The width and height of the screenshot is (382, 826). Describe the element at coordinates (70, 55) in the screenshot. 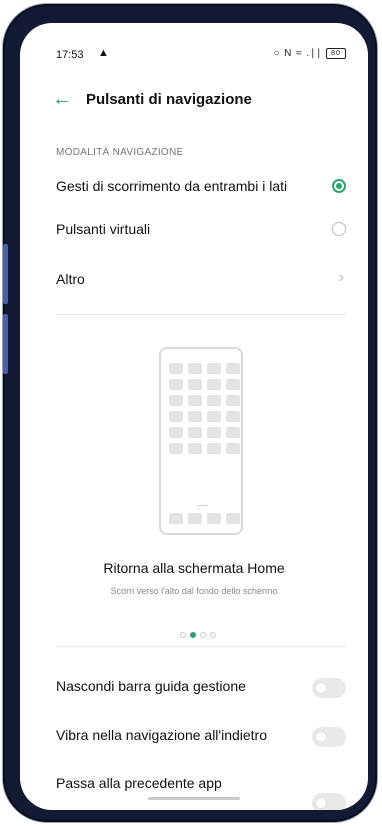

I see `status-time: 17:53` at that location.